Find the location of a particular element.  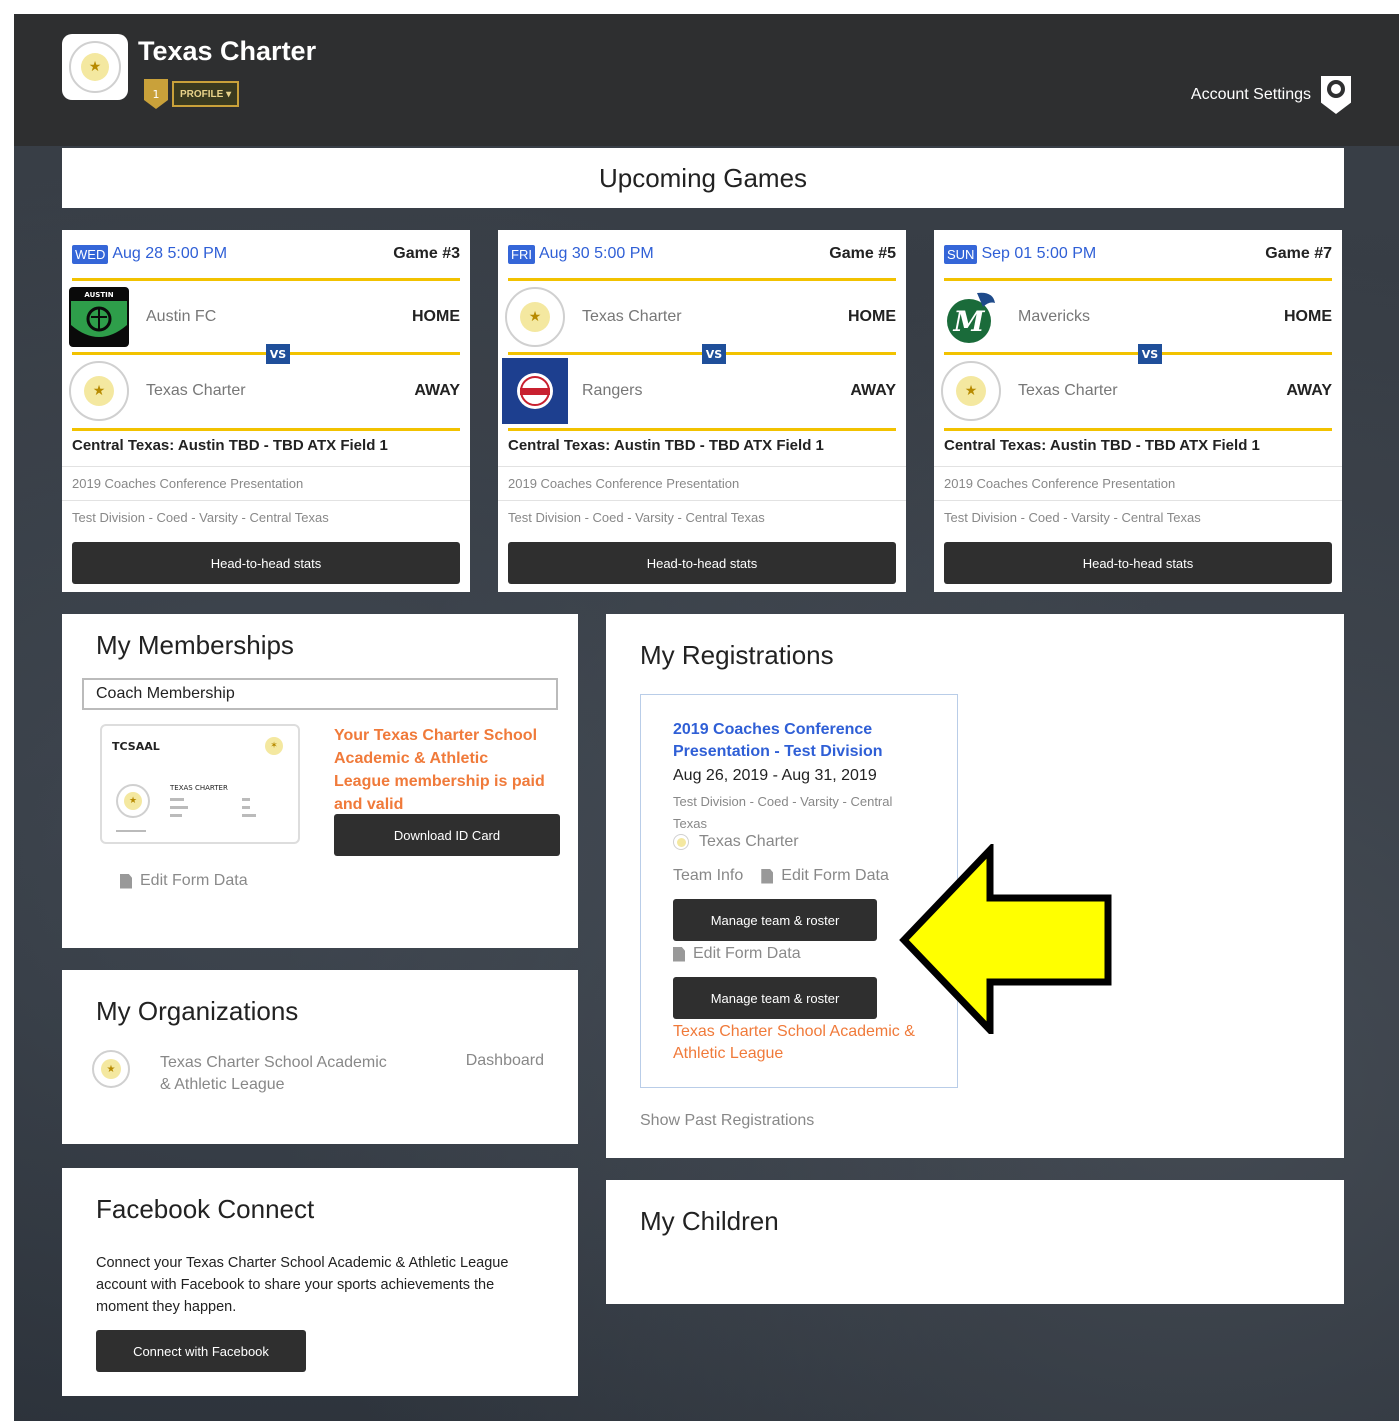

home-team-name: Mavericks is located at coordinates (1151, 317).